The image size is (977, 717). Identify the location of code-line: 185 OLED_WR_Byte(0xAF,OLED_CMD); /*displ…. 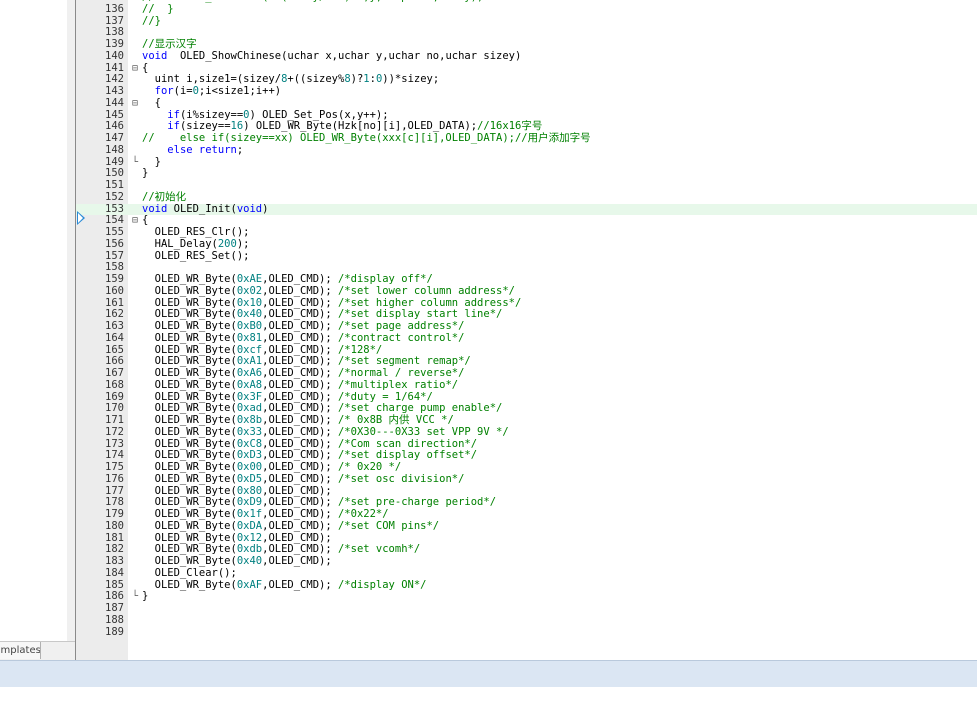
(526, 585).